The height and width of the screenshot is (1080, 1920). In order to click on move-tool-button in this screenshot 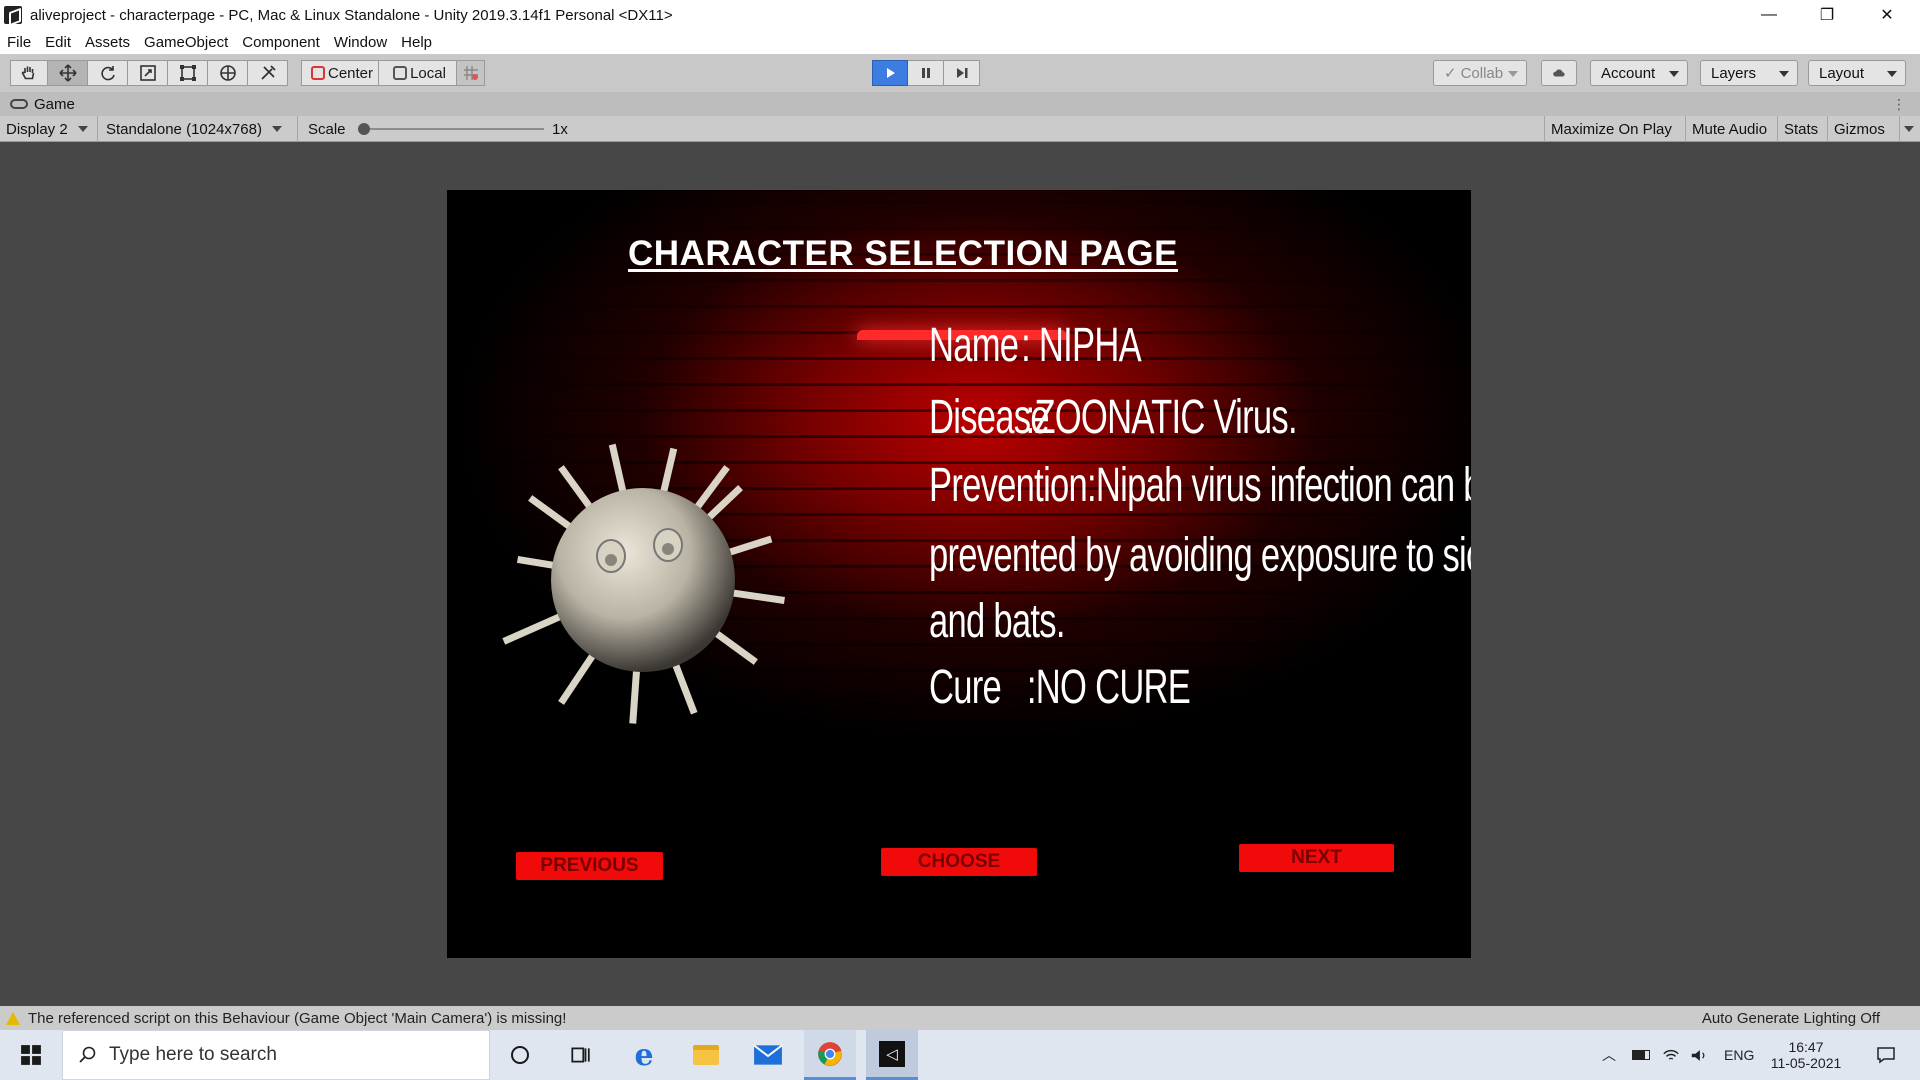, I will do `click(68, 73)`.